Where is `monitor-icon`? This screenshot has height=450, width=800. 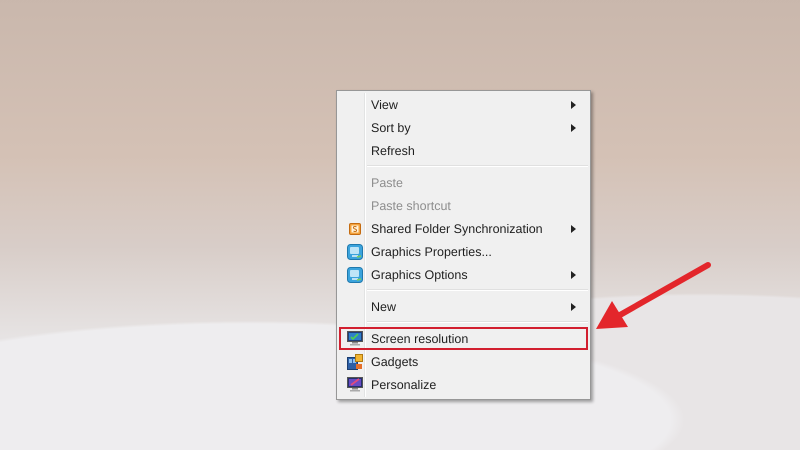 monitor-icon is located at coordinates (354, 338).